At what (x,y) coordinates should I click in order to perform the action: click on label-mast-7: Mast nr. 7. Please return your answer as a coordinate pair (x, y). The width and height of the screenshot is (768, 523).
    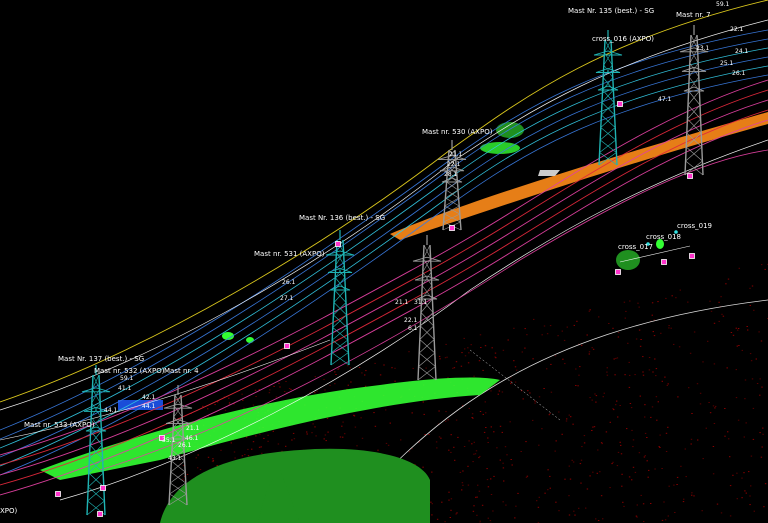
    Looking at the image, I should click on (693, 15).